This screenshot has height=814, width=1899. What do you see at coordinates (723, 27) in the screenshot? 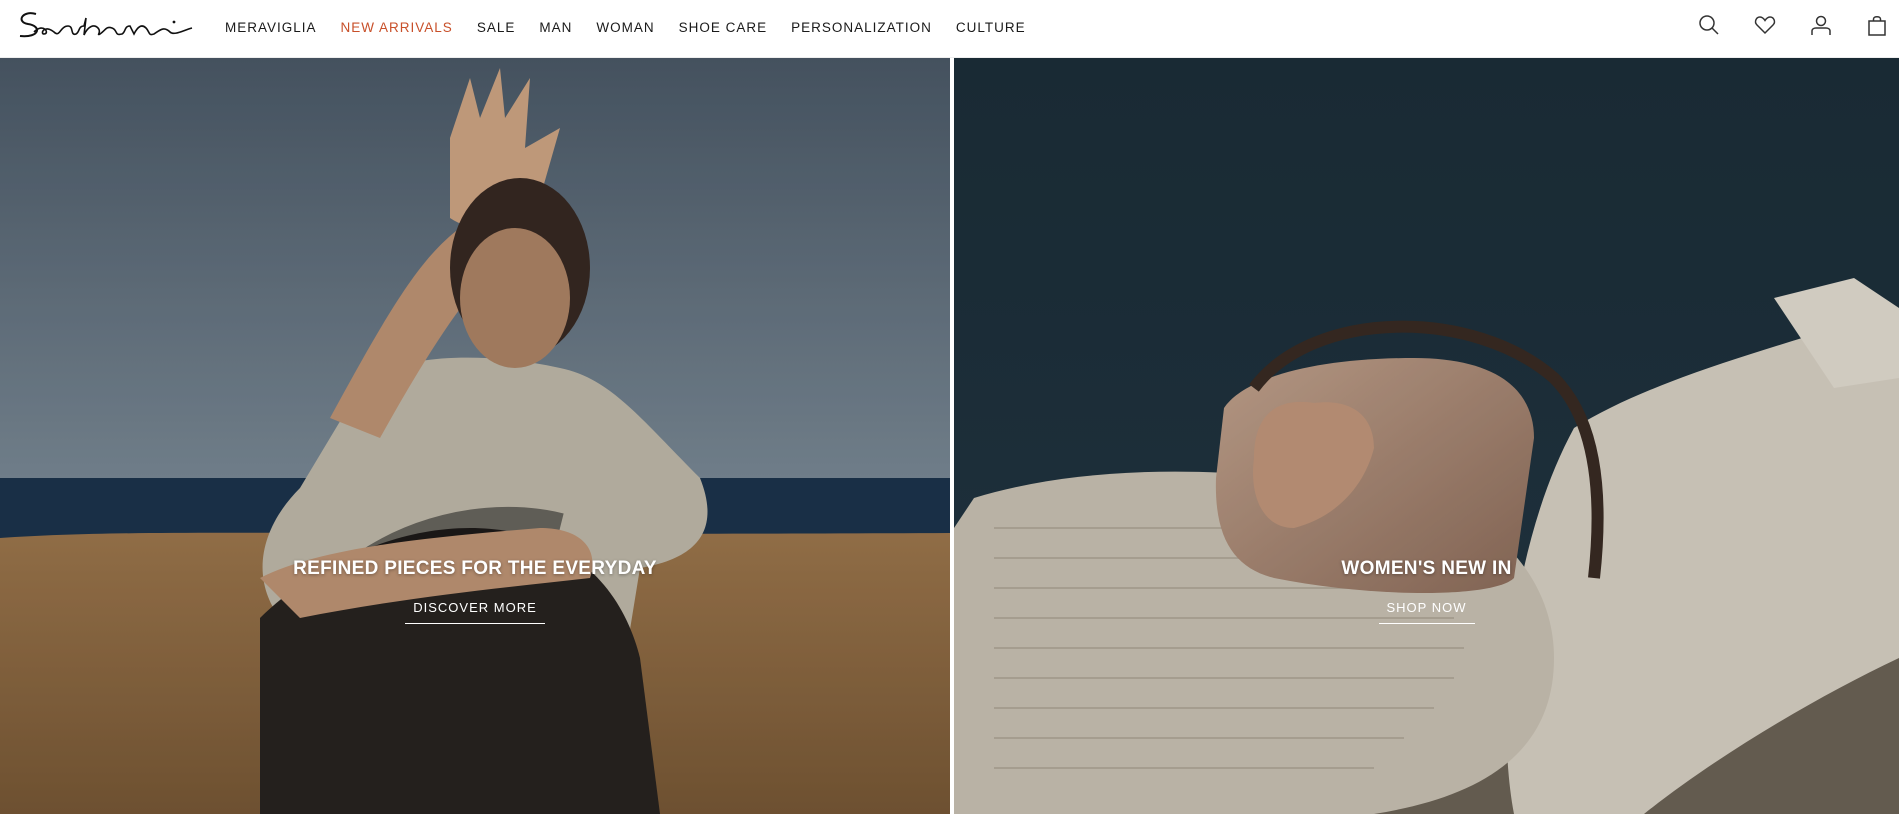
I see `nav-shoe-care: SHOE CARE` at bounding box center [723, 27].